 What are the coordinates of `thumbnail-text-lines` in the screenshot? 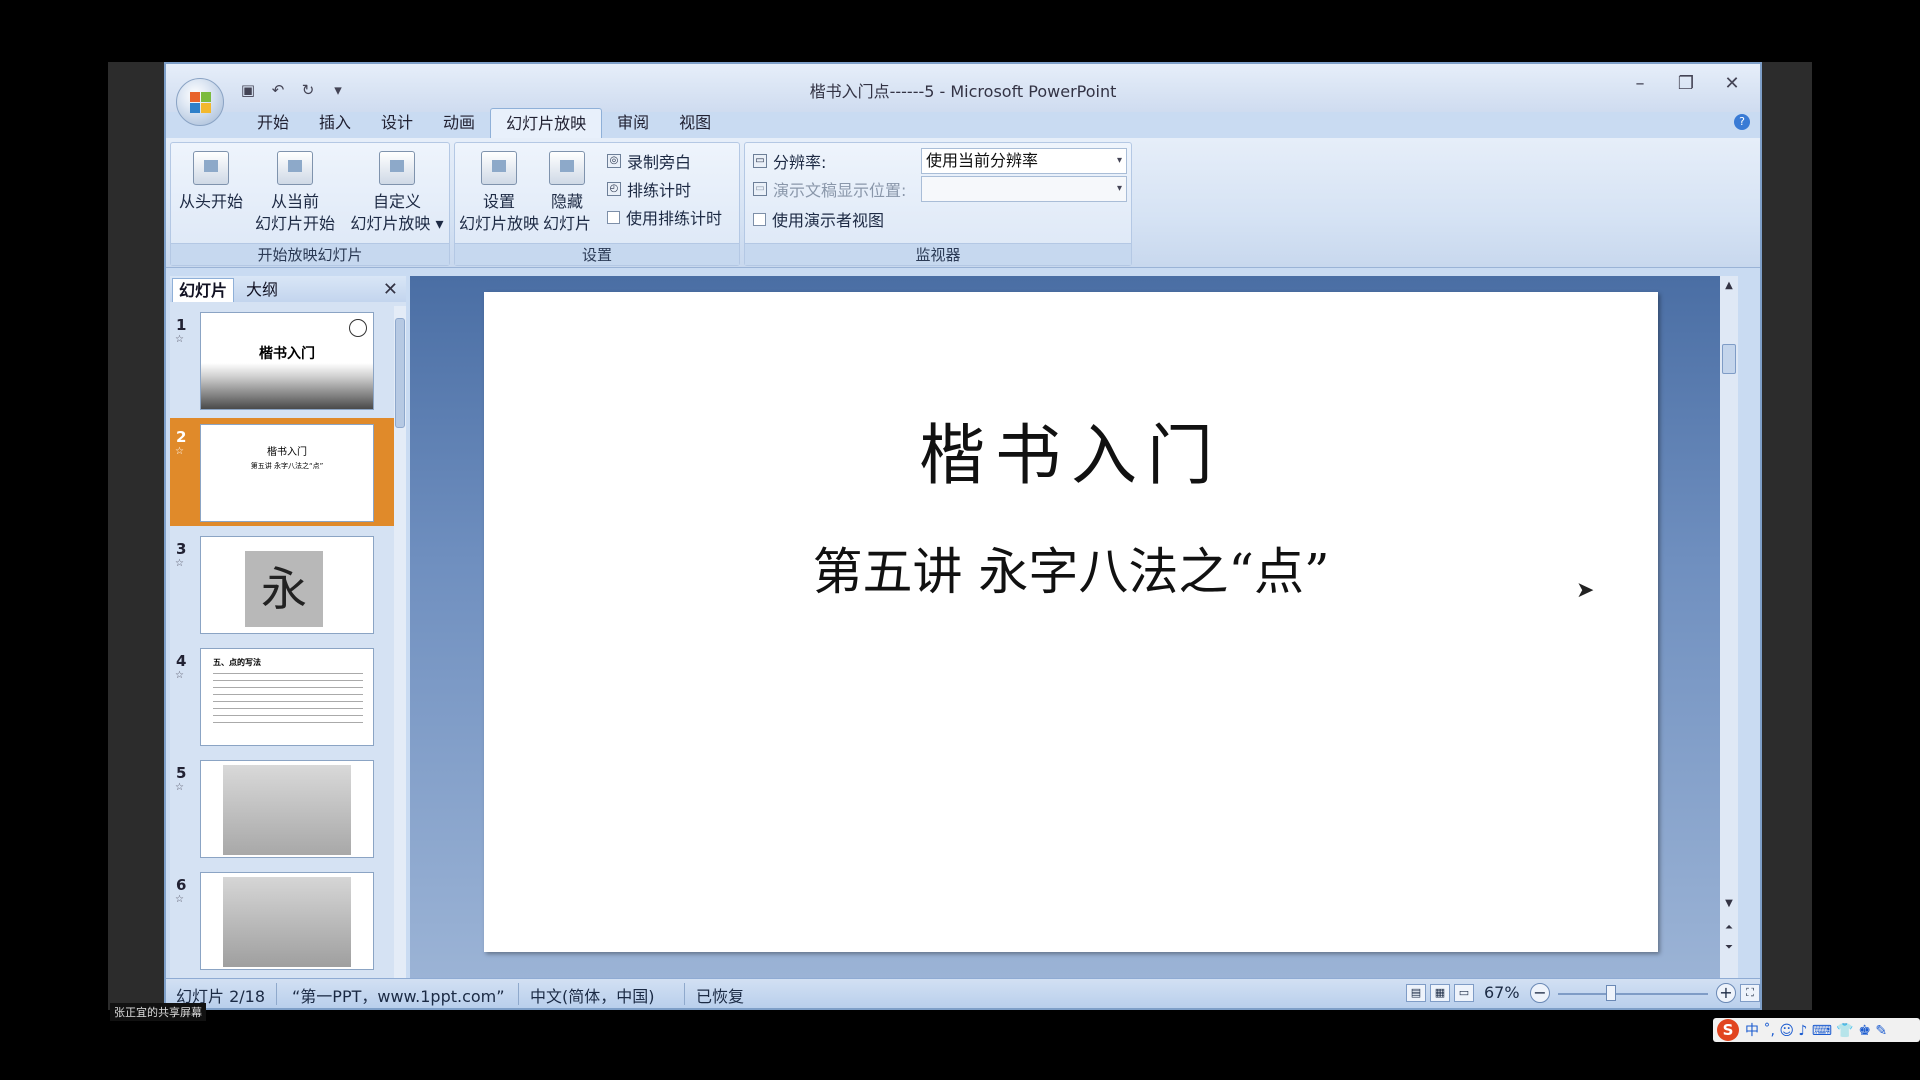 It's located at (288, 698).